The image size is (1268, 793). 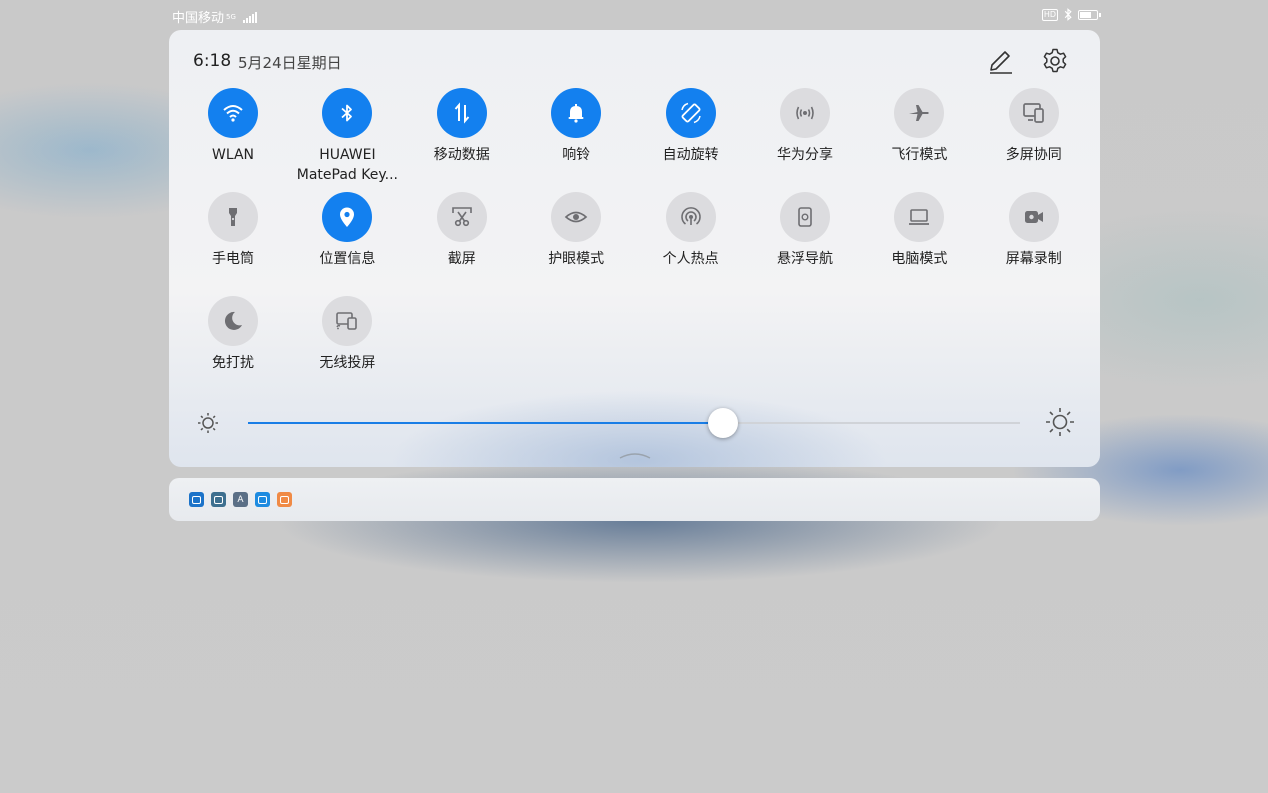 I want to click on tile-label: 手电筒, so click(x=233, y=259).